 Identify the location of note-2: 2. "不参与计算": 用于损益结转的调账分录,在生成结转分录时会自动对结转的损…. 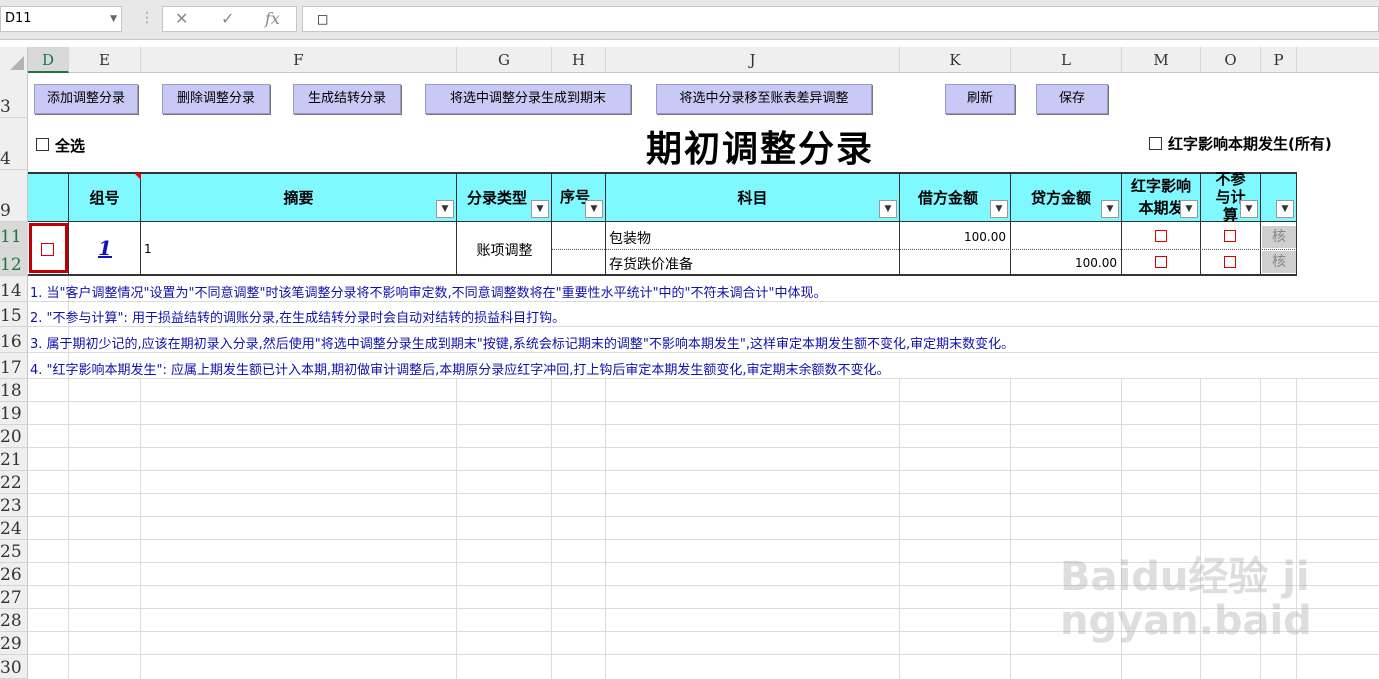
(298, 318).